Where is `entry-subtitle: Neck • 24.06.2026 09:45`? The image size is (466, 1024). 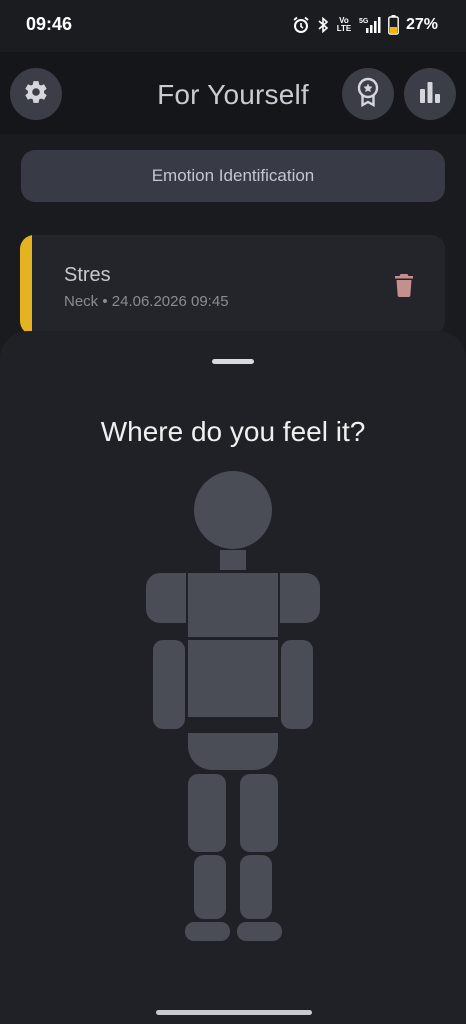 entry-subtitle: Neck • 24.06.2026 09:45 is located at coordinates (146, 301).